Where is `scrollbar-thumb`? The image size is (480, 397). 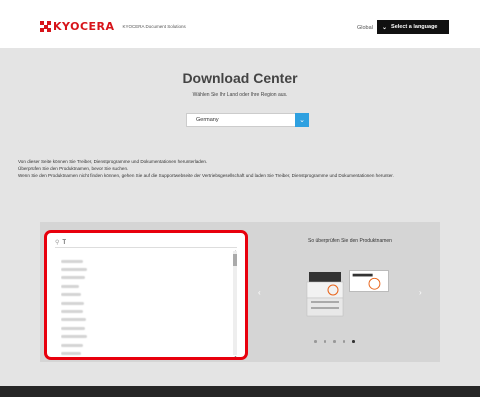 scrollbar-thumb is located at coordinates (235, 260).